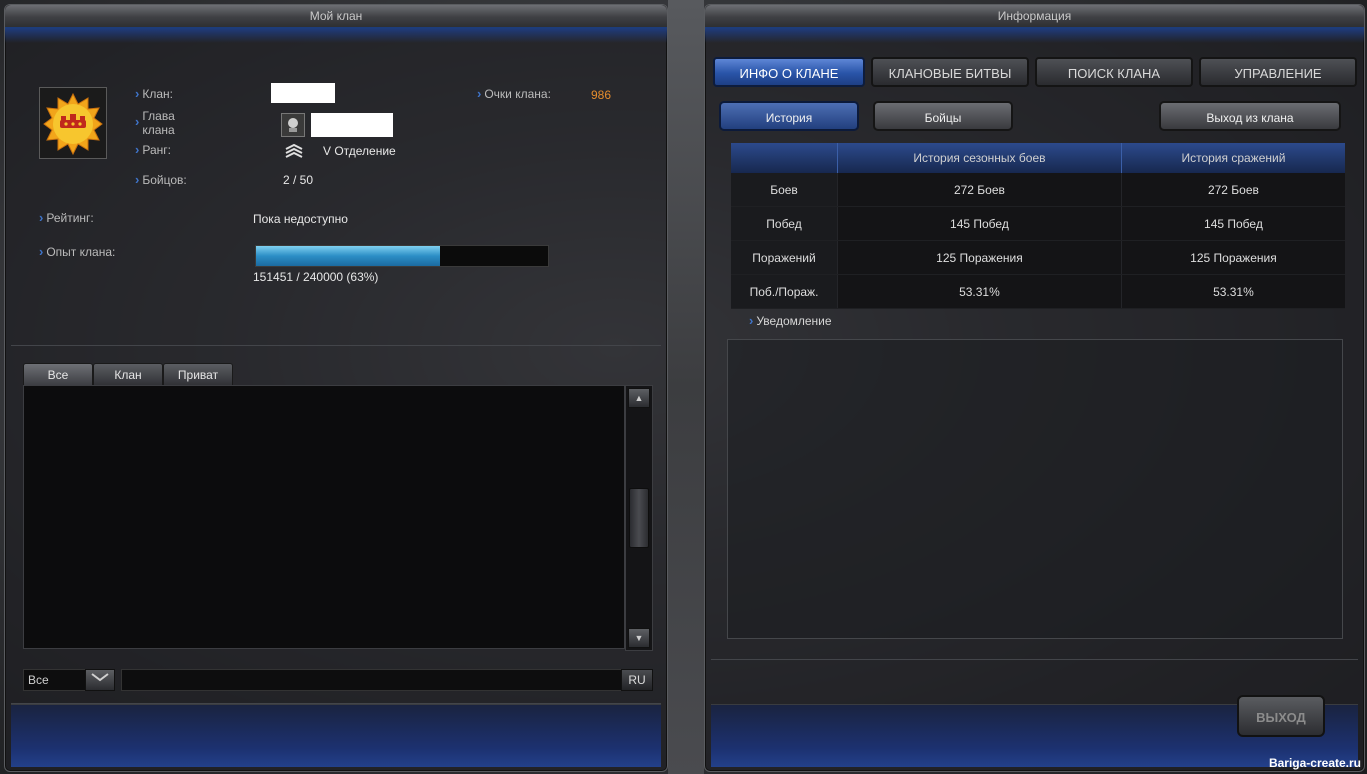  Describe the element at coordinates (514, 94) in the screenshot. I see `clan-points-label: › Очки клана:` at that location.